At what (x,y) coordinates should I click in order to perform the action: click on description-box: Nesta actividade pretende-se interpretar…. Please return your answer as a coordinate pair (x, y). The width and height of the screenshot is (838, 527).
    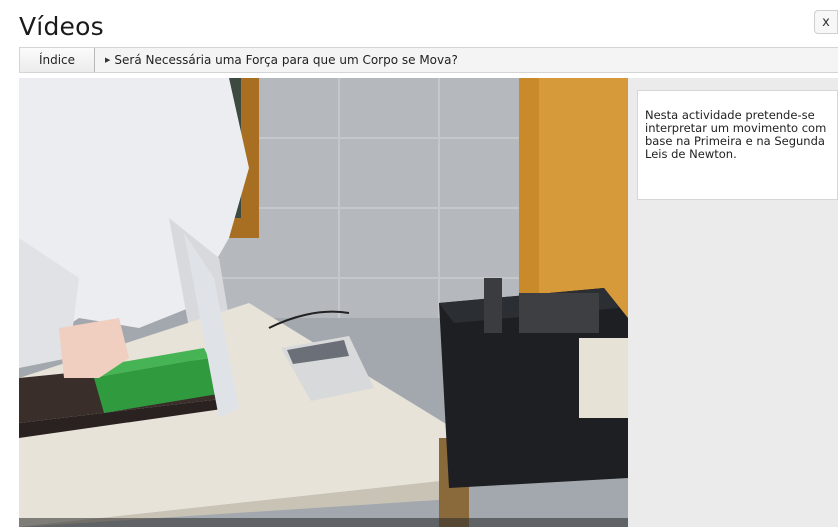
    Looking at the image, I should click on (737, 145).